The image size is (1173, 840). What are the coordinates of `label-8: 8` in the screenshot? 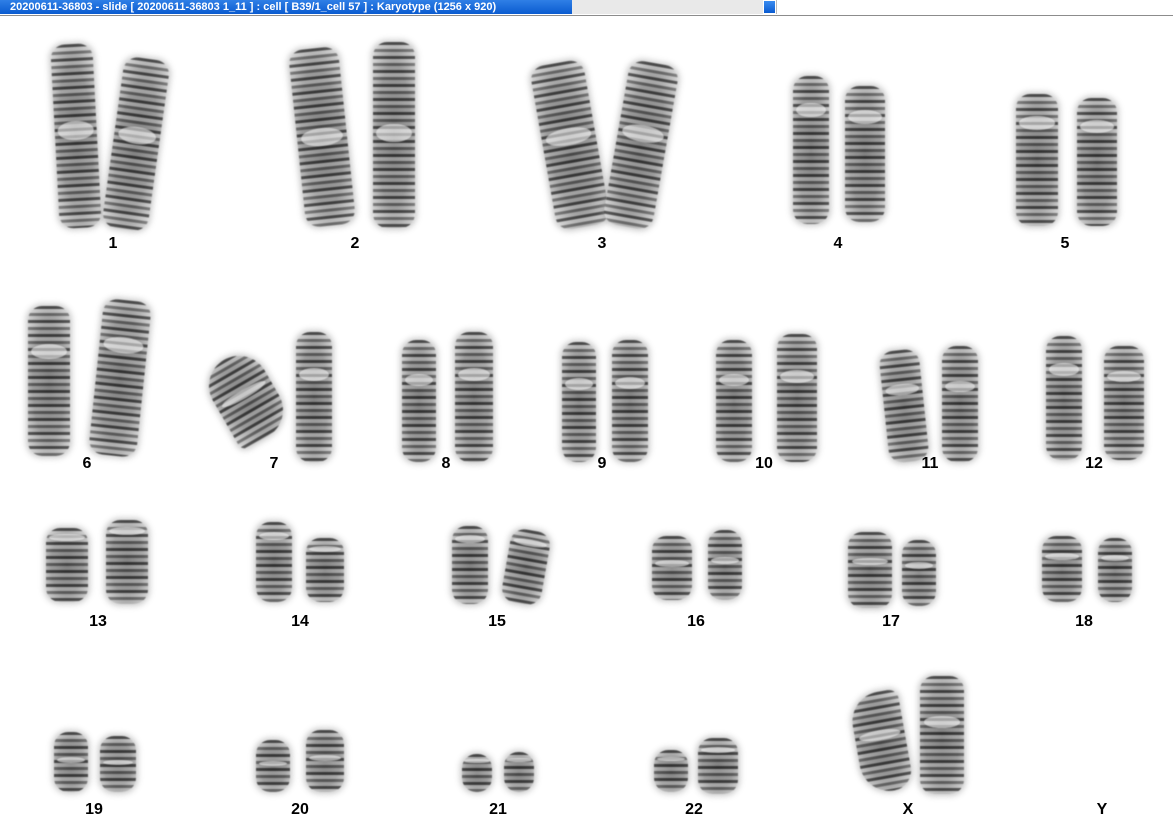 It's located at (446, 463).